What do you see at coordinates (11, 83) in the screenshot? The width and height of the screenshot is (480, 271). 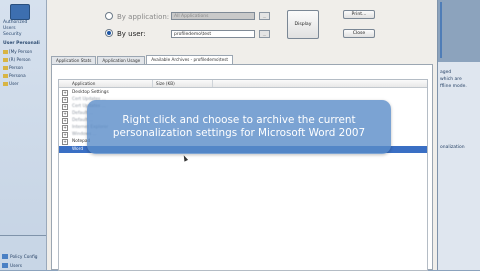 I see `tree-item-5: User` at bounding box center [11, 83].